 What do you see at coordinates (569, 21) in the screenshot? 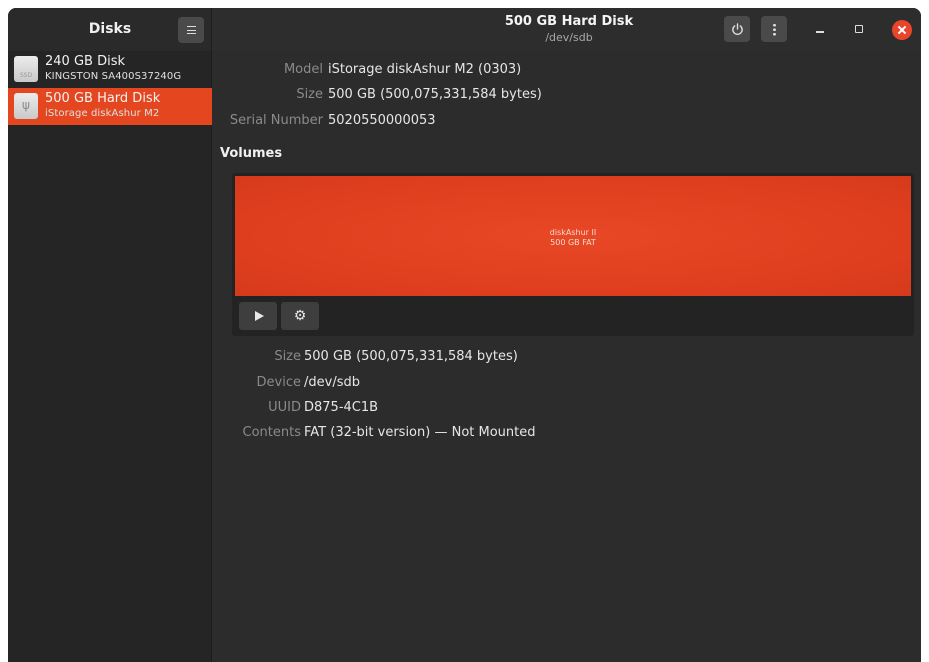
I see `window-title: 500 GB Hard Disk` at bounding box center [569, 21].